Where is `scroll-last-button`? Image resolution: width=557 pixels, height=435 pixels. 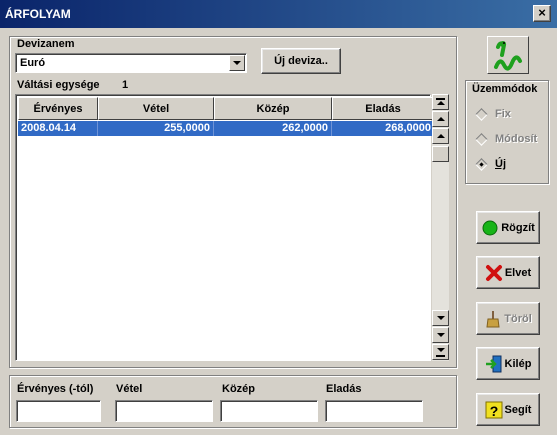
scroll-last-button is located at coordinates (440, 352).